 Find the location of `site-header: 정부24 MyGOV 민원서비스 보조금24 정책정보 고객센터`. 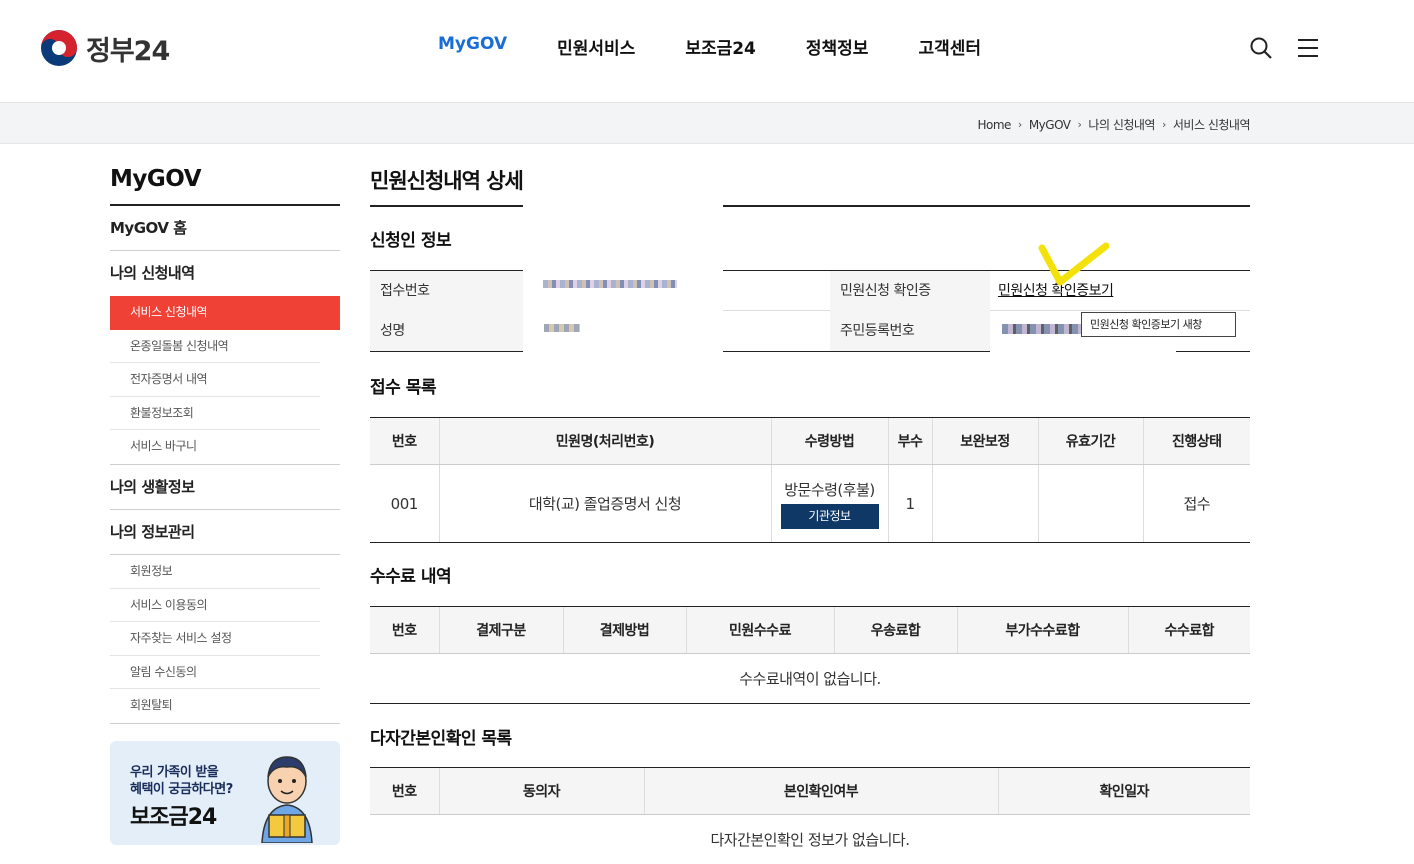

site-header: 정부24 MyGOV 민원서비스 보조금24 정책정보 고객센터 is located at coordinates (707, 51).